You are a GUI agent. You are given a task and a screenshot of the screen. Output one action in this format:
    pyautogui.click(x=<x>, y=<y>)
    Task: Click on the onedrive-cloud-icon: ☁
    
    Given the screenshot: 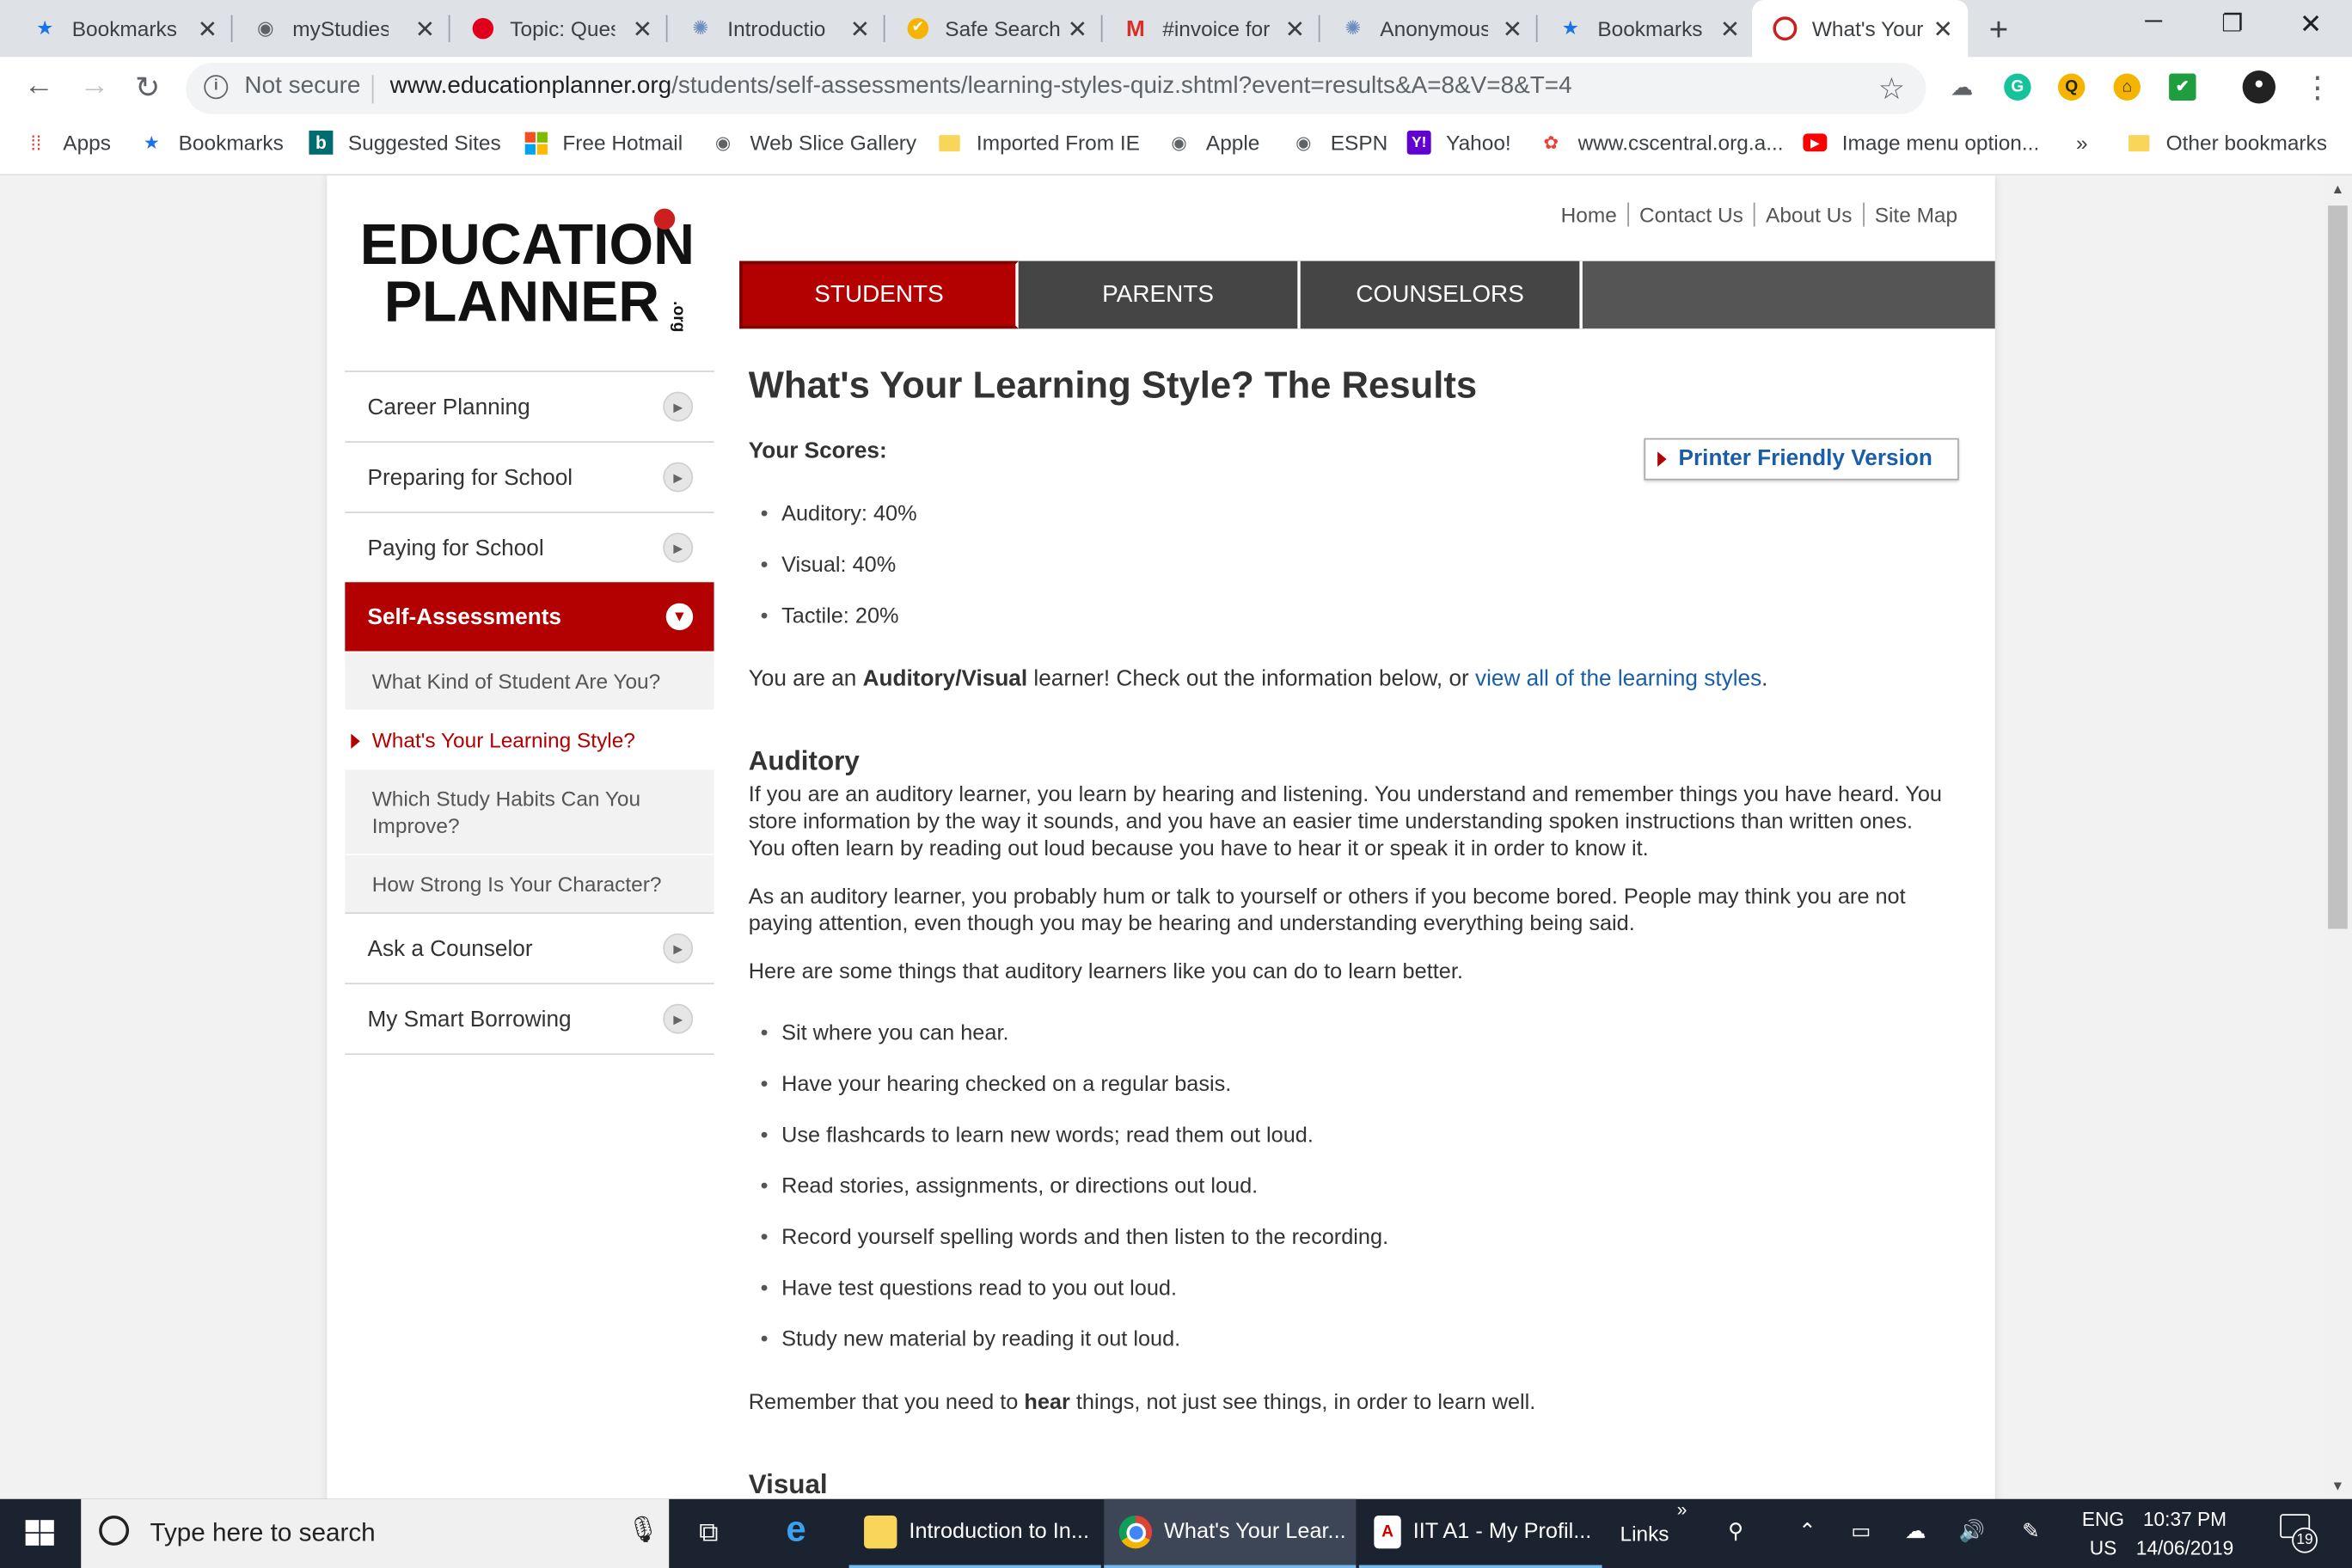 What is the action you would take?
    pyautogui.click(x=1915, y=1531)
    